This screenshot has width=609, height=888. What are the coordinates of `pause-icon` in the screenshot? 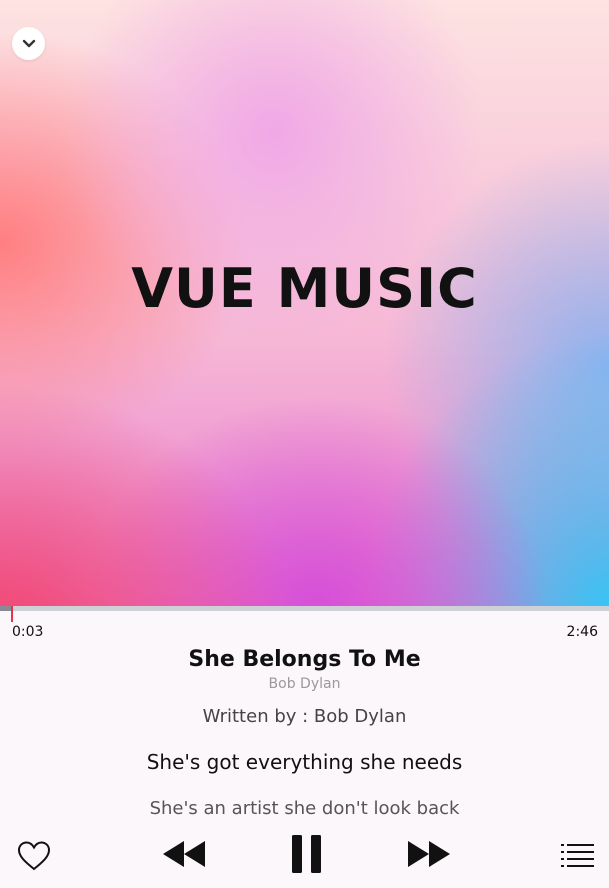 It's located at (306, 854).